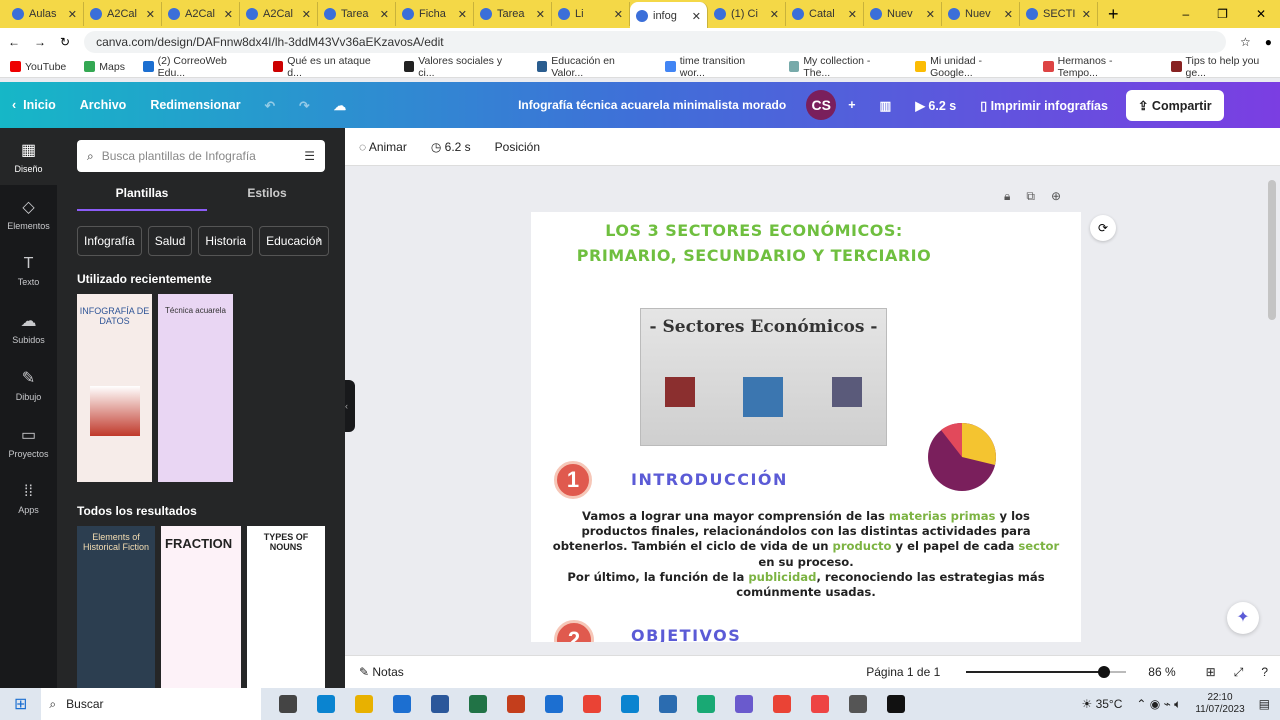  What do you see at coordinates (851, 105) in the screenshot?
I see `add-collaborator-icon: +` at bounding box center [851, 105].